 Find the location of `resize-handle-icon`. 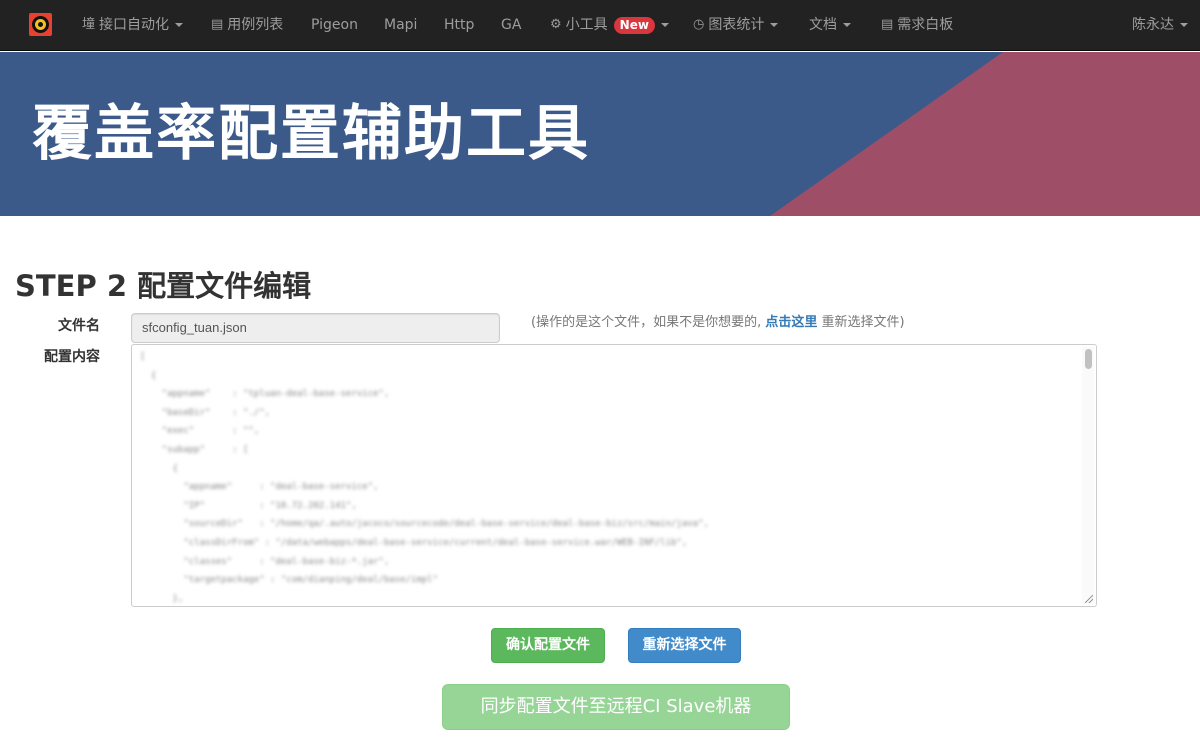

resize-handle-icon is located at coordinates (1089, 599).